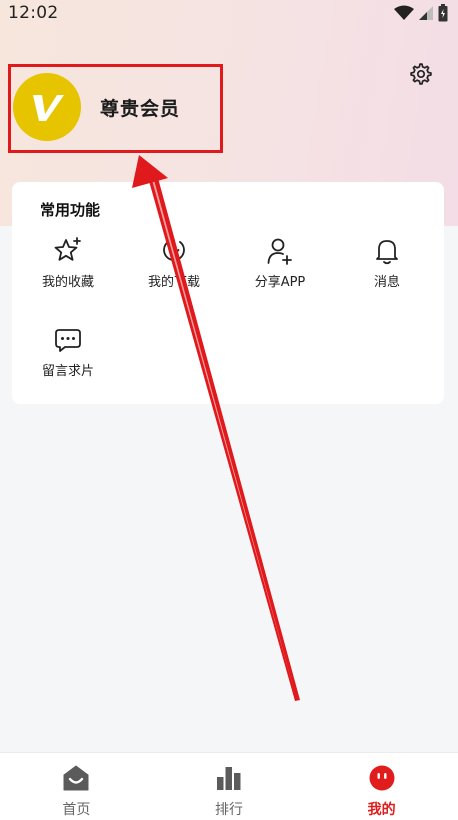 This screenshot has width=458, height=820. What do you see at coordinates (68, 251) in the screenshot?
I see `star-icon` at bounding box center [68, 251].